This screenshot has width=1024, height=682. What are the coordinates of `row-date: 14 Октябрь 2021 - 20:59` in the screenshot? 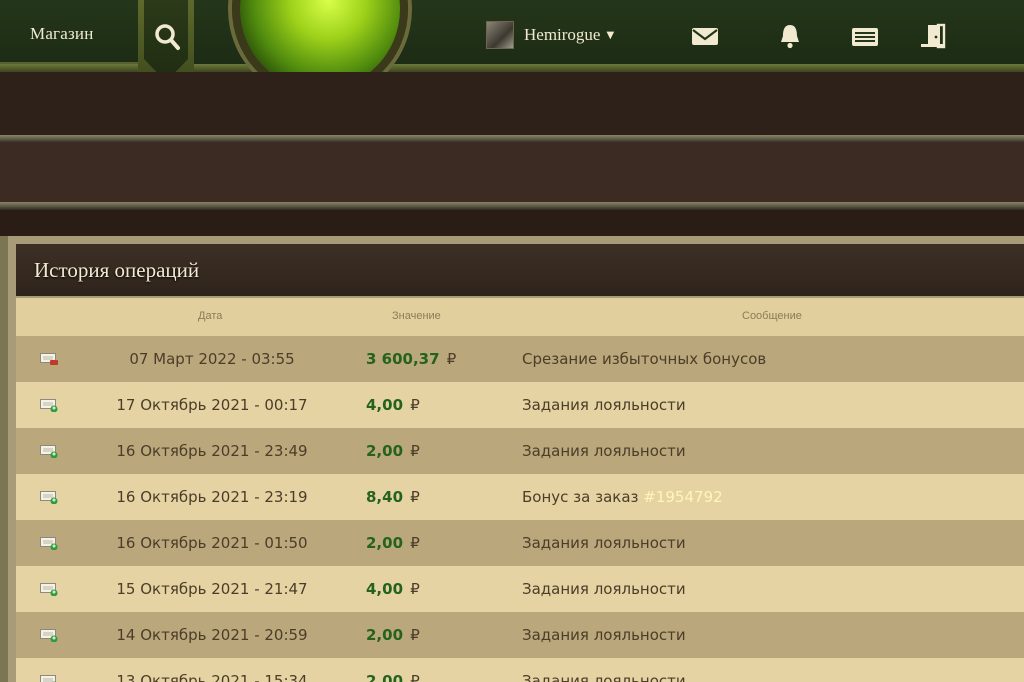 It's located at (212, 635).